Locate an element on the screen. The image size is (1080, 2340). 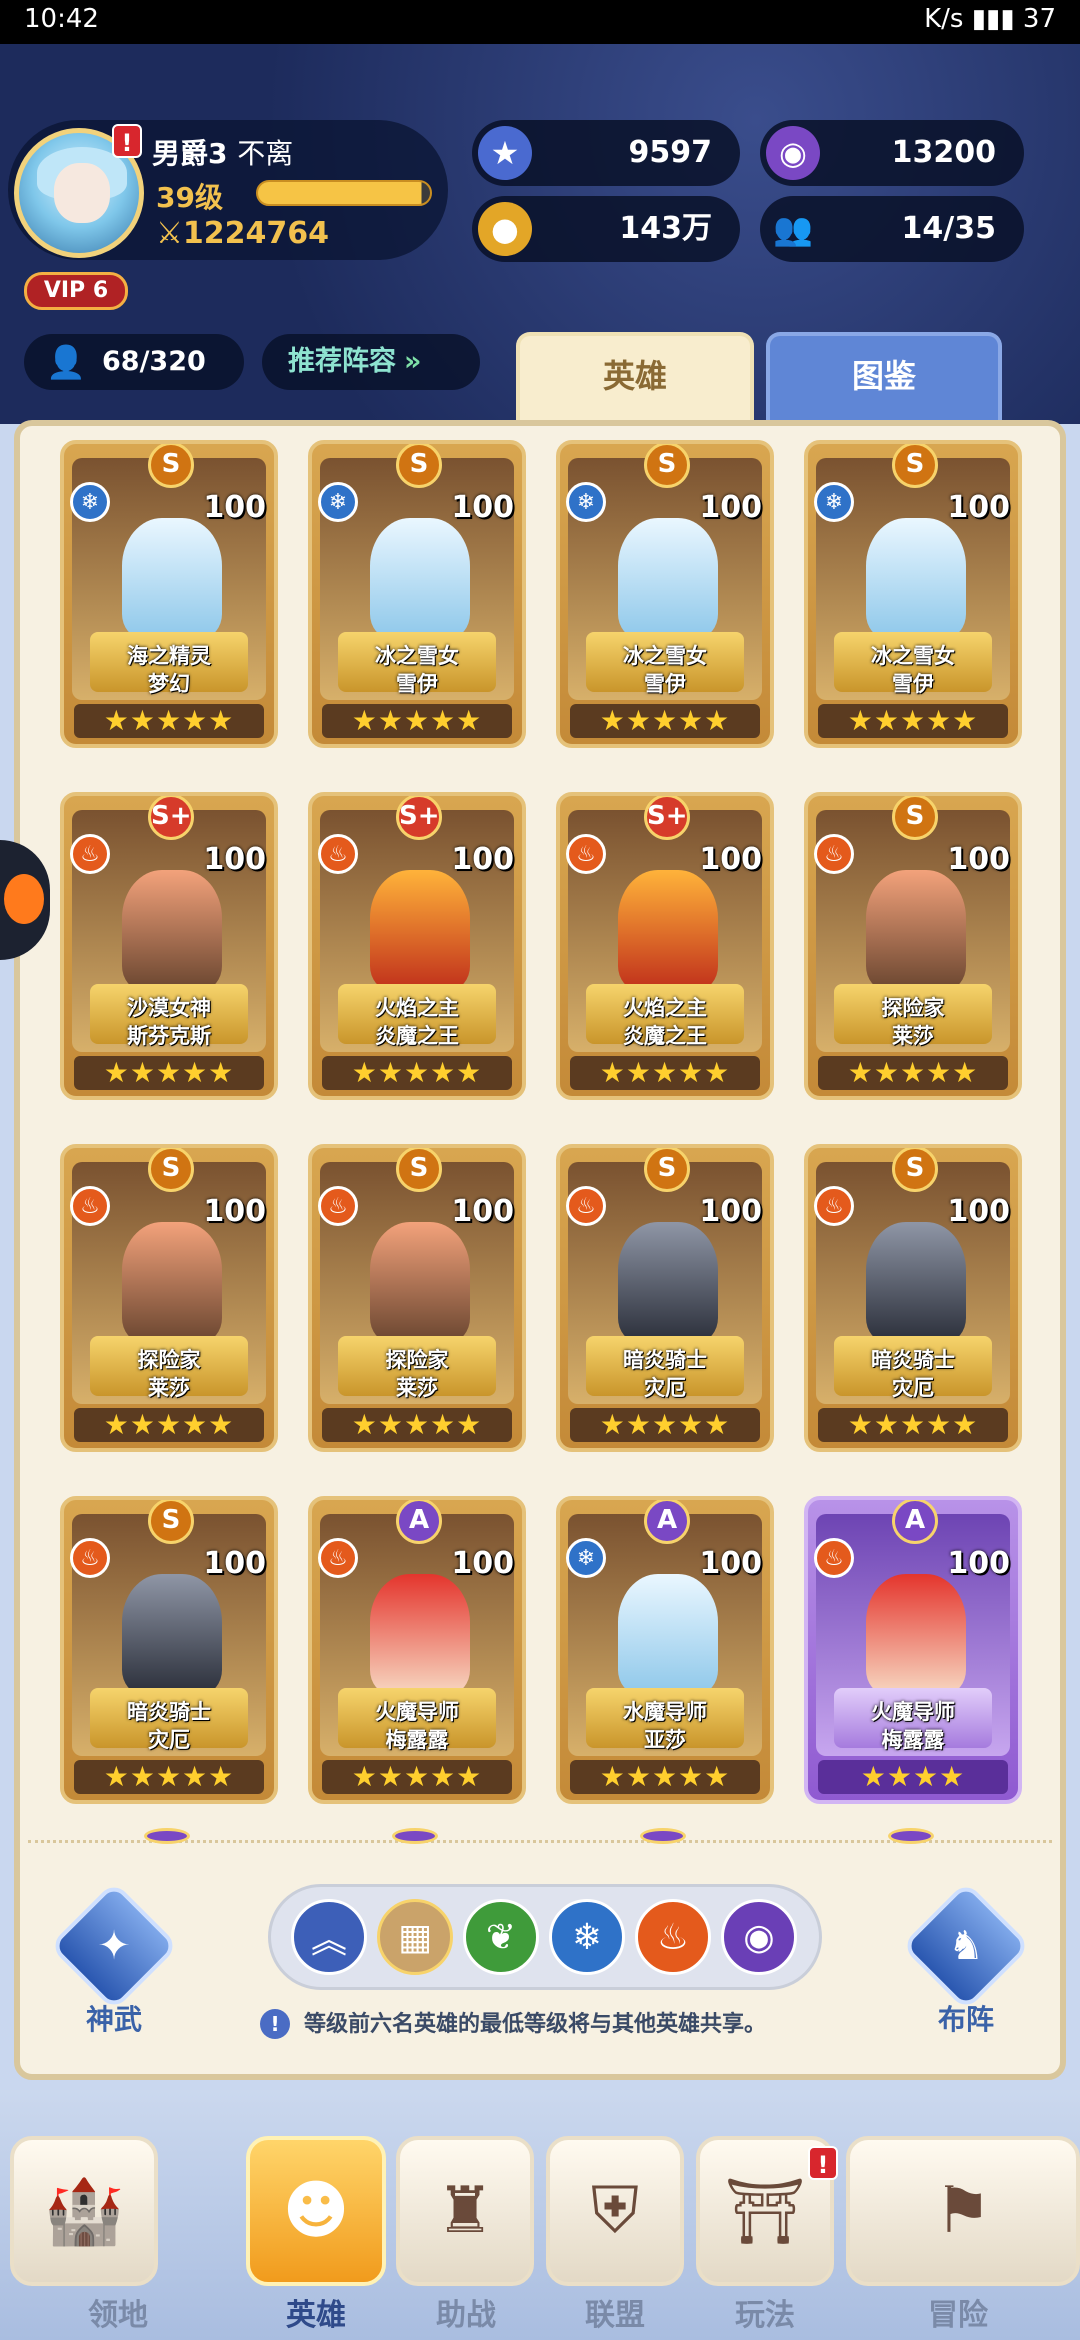
divine-weapon-button: ✦ 神武 is located at coordinates (114, 1959).